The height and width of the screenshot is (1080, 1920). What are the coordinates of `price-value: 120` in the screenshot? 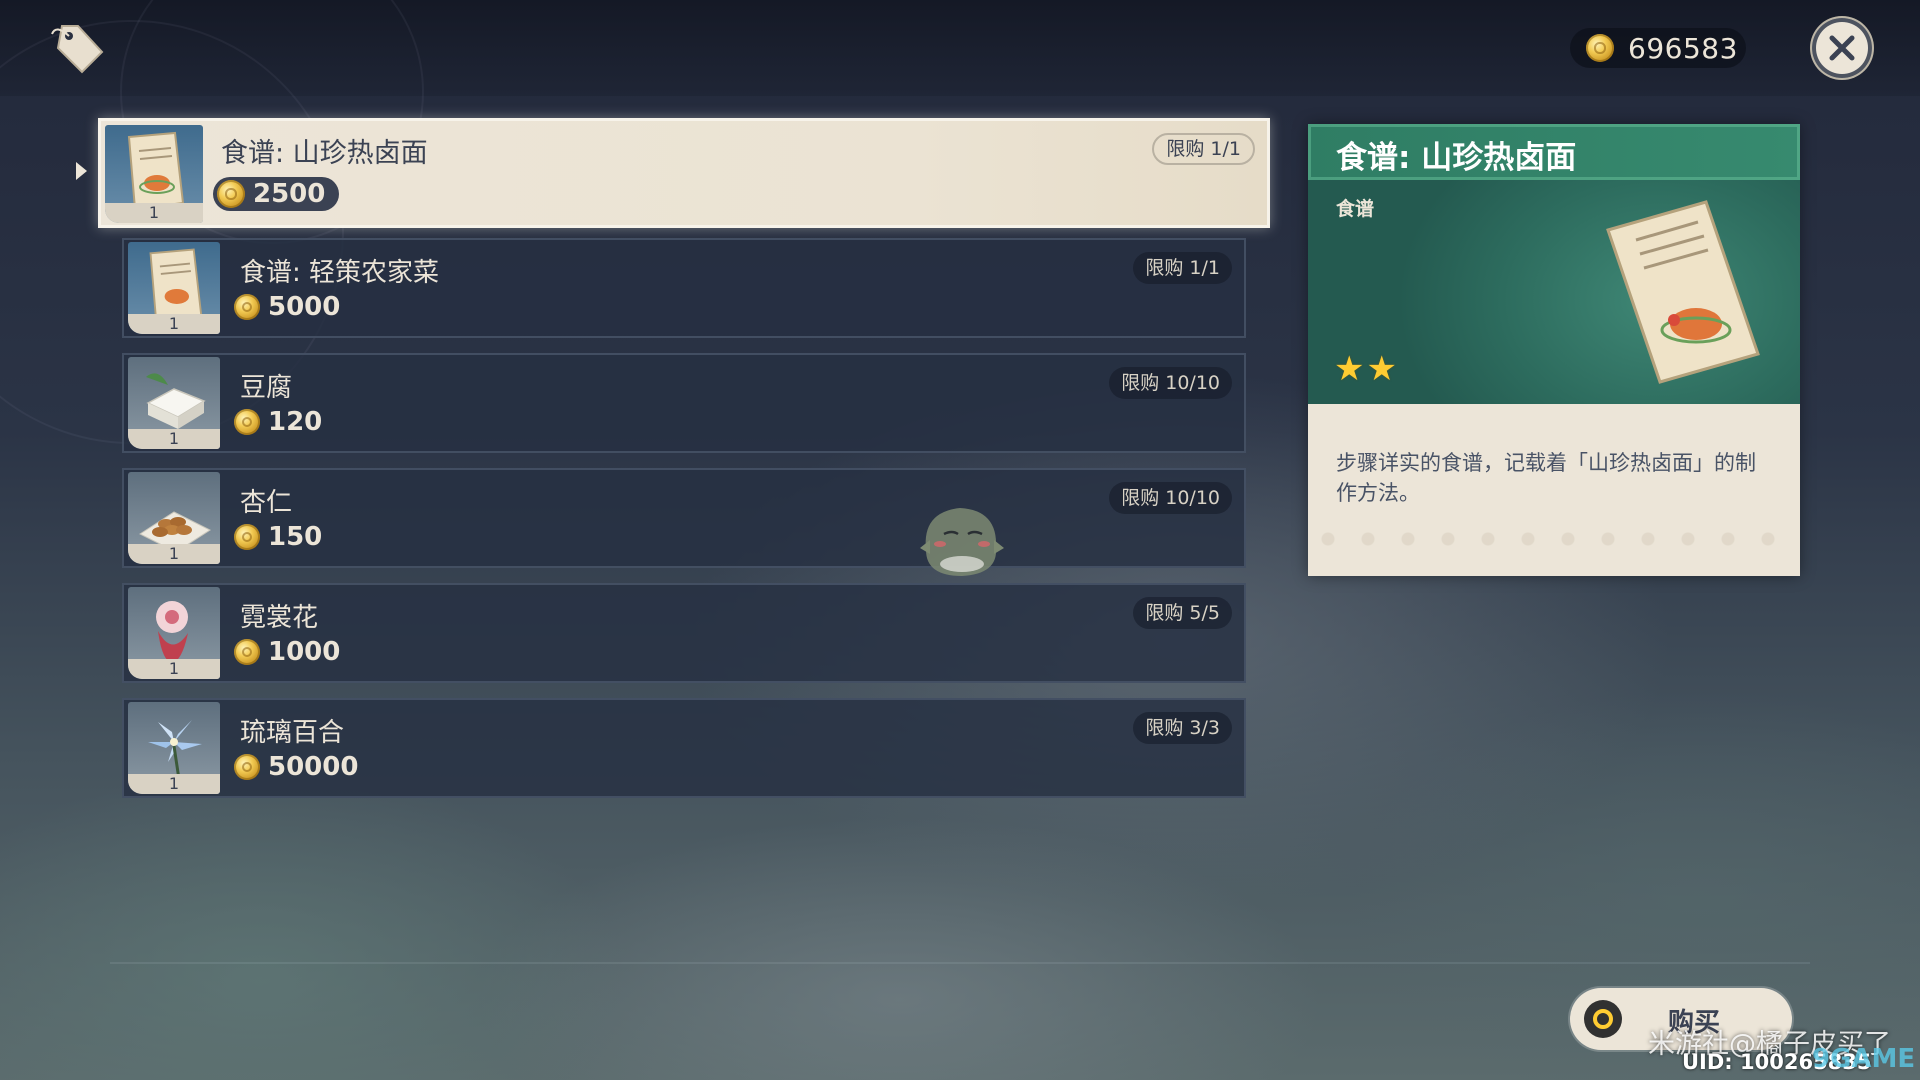 It's located at (295, 422).